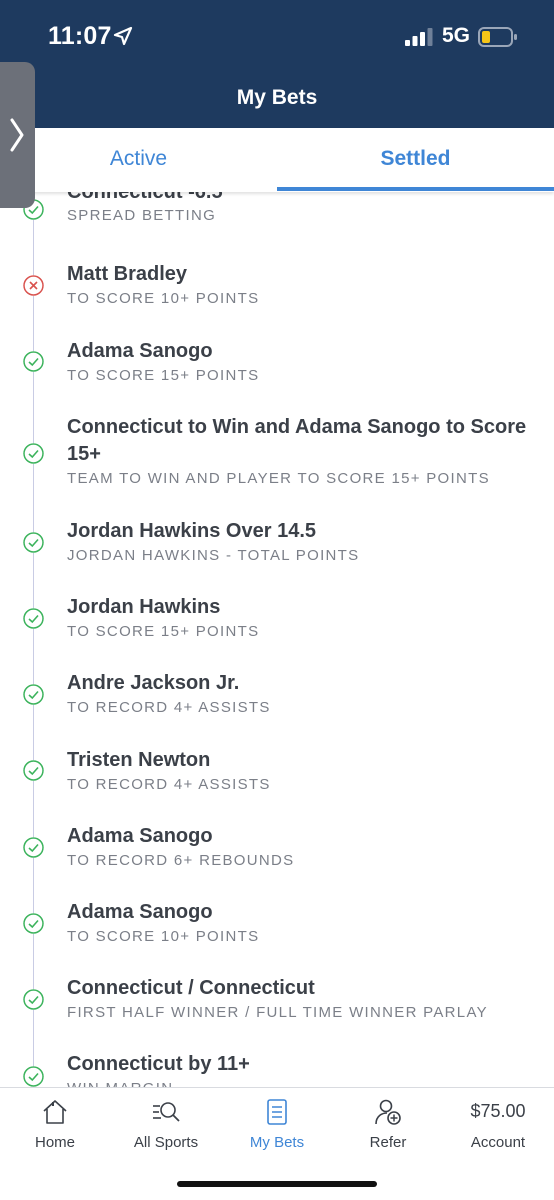 This screenshot has width=554, height=1200. I want to click on nav-account-label: Account, so click(498, 1142).